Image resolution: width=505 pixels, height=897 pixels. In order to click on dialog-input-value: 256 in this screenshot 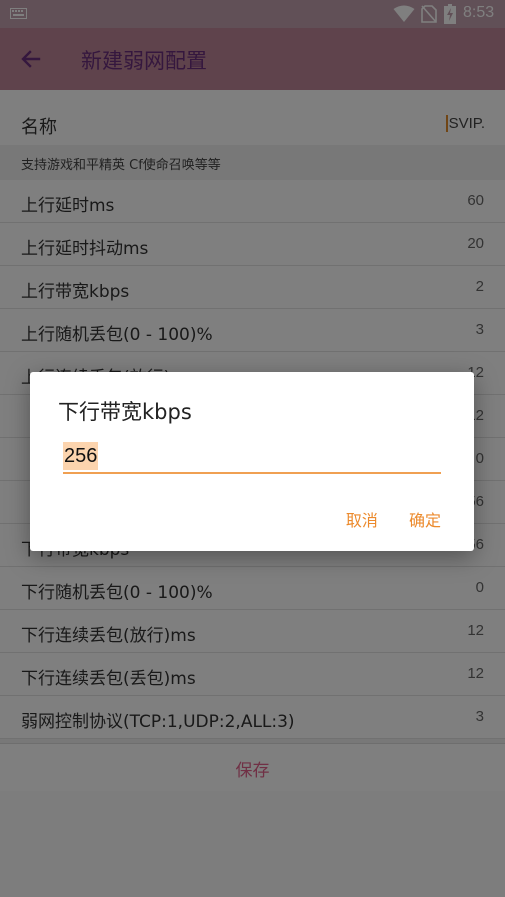, I will do `click(81, 456)`.